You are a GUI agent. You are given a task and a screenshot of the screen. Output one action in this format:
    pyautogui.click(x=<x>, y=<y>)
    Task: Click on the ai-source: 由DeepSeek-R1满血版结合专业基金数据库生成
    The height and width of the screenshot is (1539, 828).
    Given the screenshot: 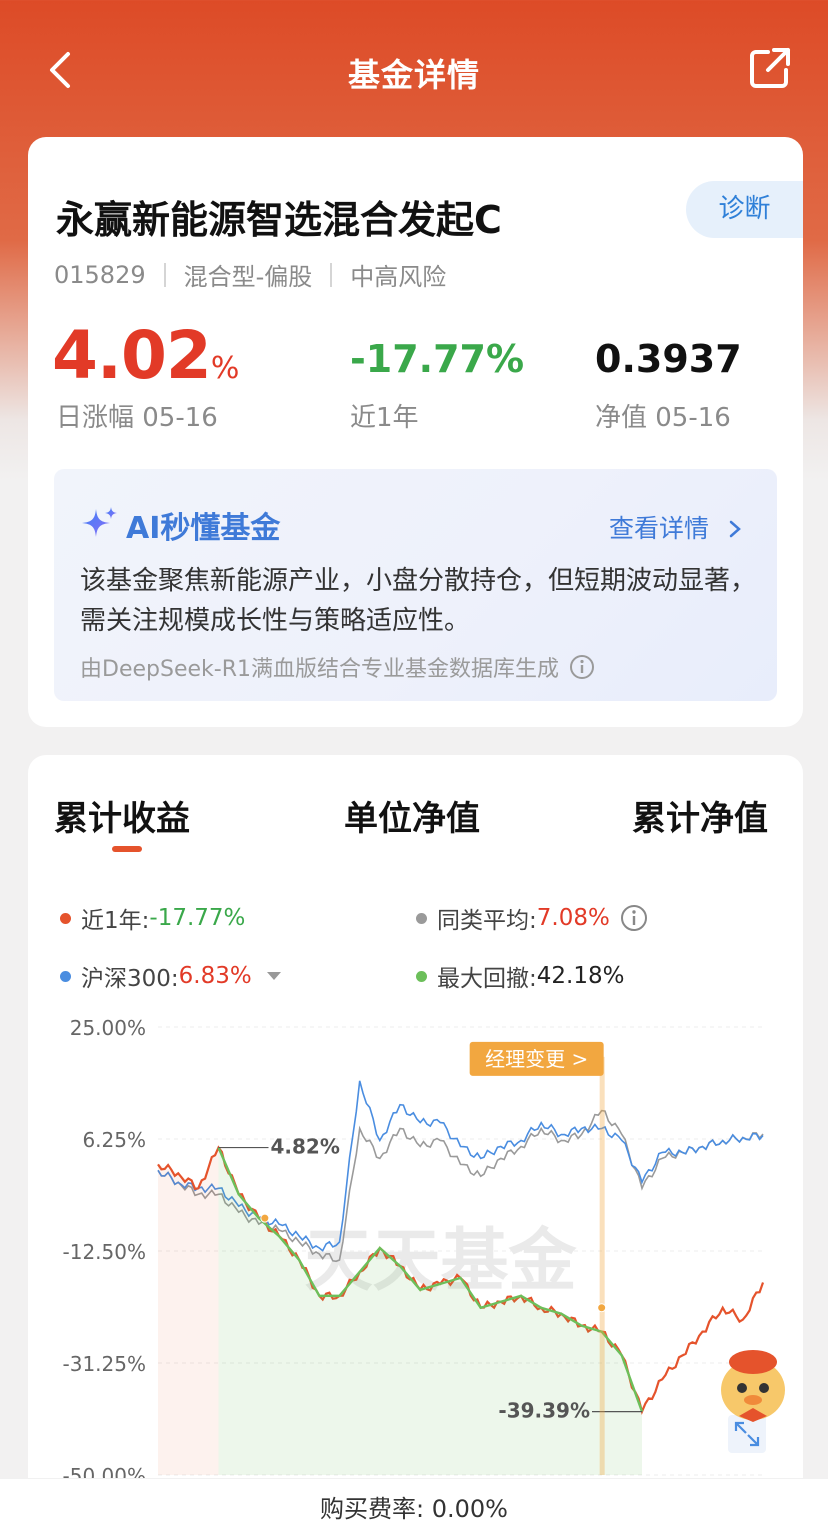 What is the action you would take?
    pyautogui.click(x=337, y=667)
    